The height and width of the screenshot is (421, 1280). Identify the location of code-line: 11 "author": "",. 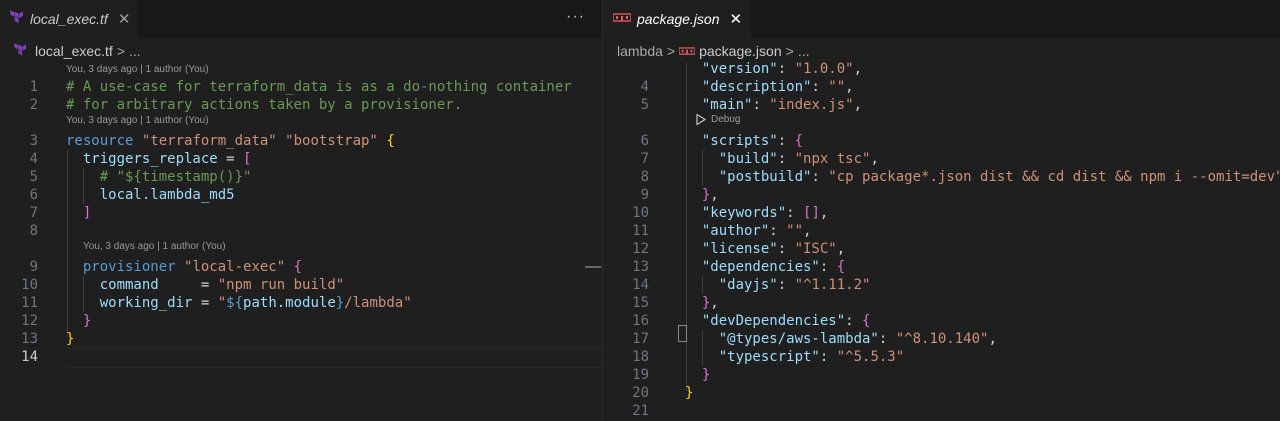
(941, 231).